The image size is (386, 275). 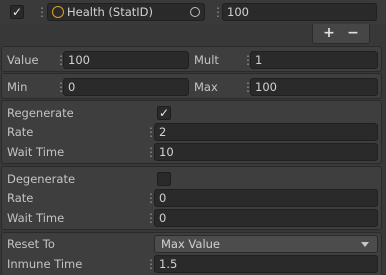 I want to click on mult-label: Mult, so click(x=206, y=60).